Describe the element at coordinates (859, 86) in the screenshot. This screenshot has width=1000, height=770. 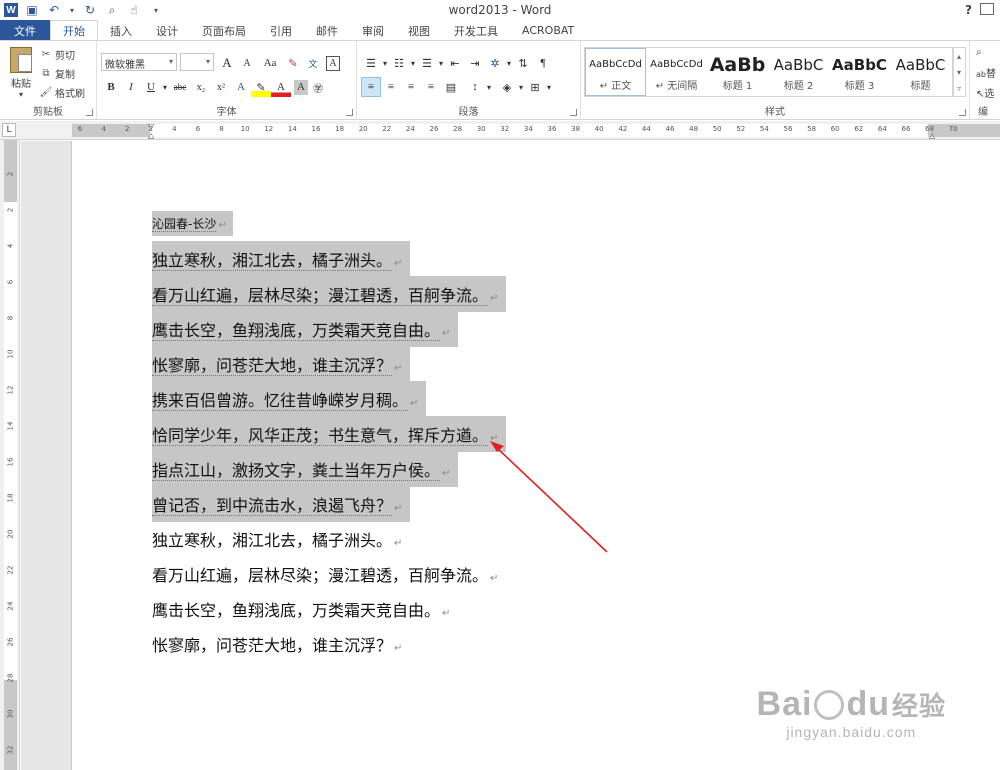
I see `style-name: 标题 3` at that location.